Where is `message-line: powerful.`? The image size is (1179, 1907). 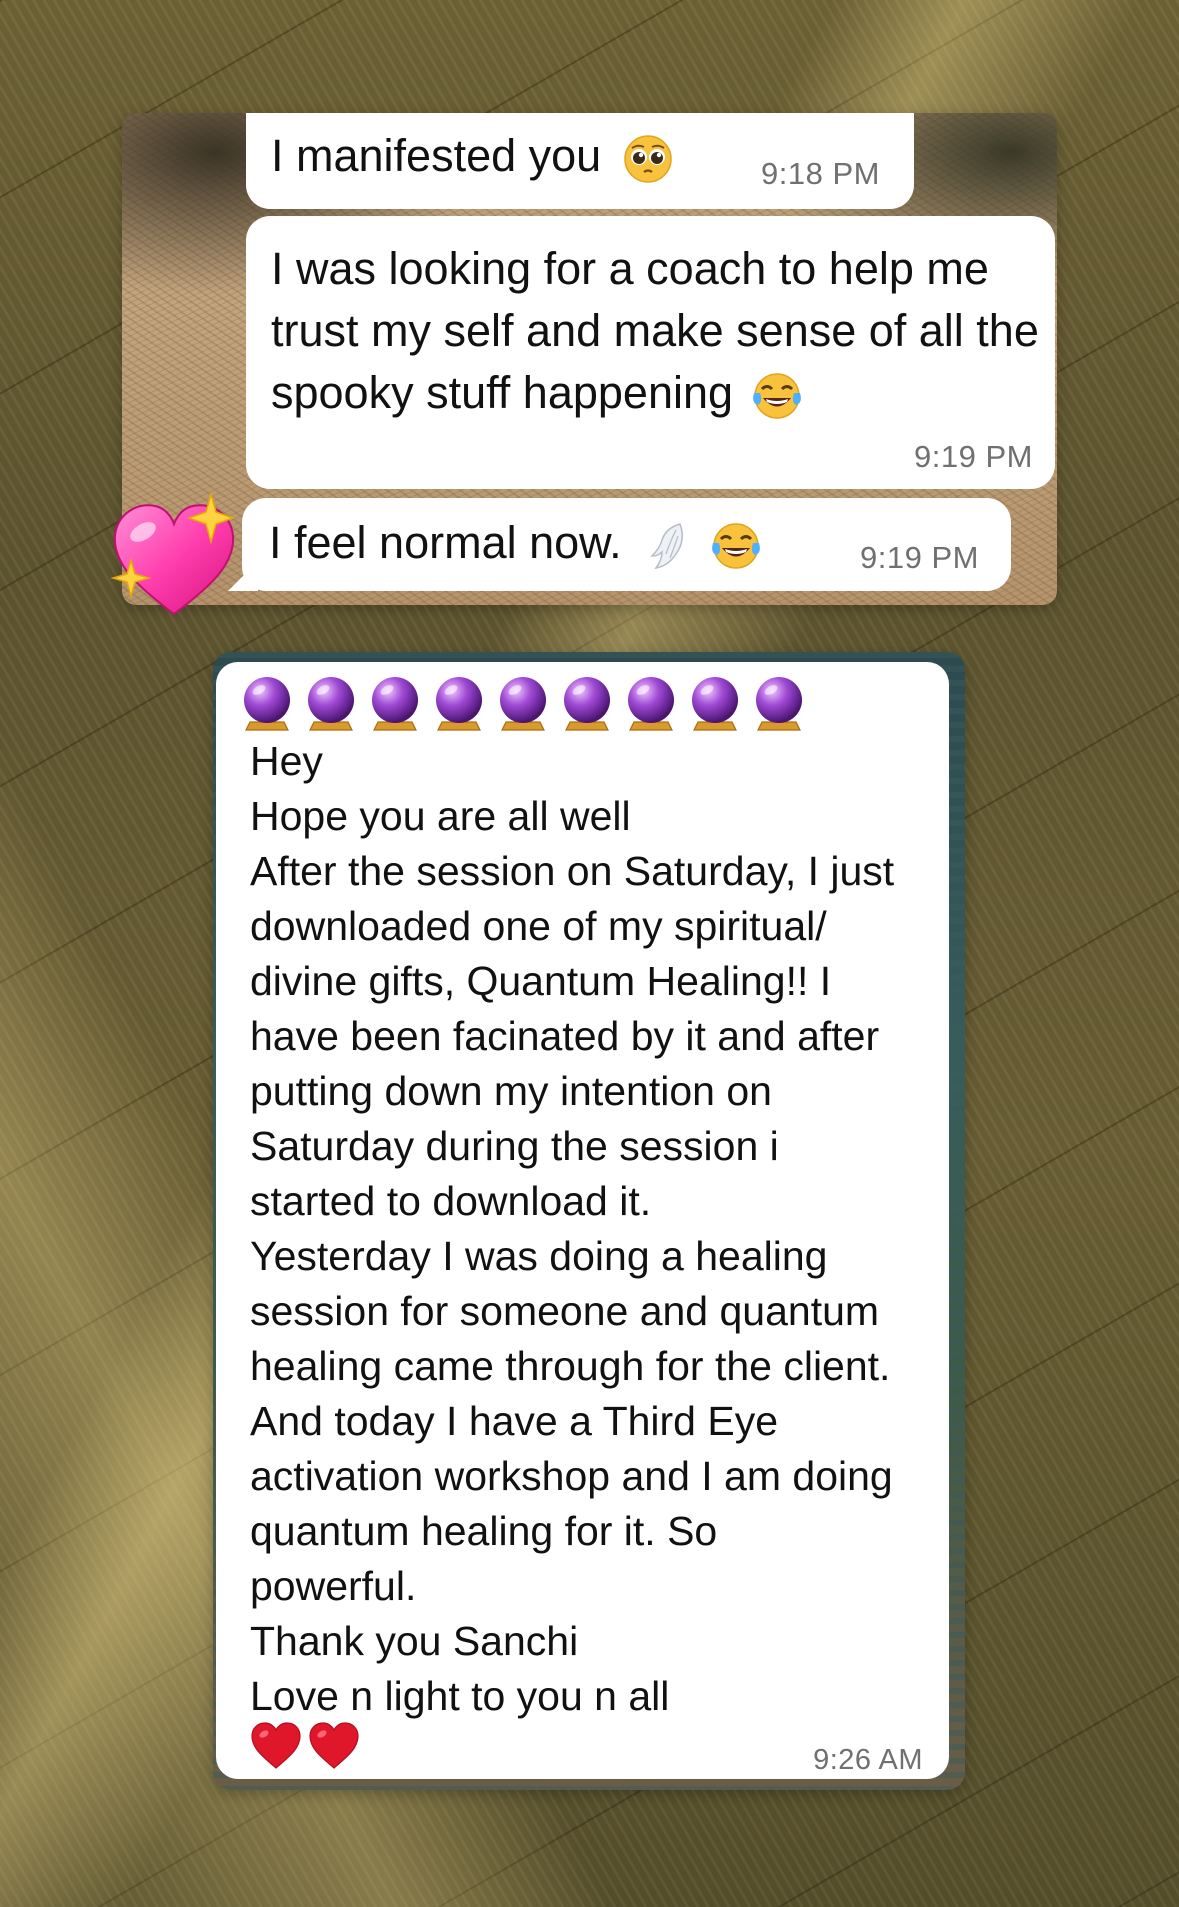
message-line: powerful. is located at coordinates (333, 1586).